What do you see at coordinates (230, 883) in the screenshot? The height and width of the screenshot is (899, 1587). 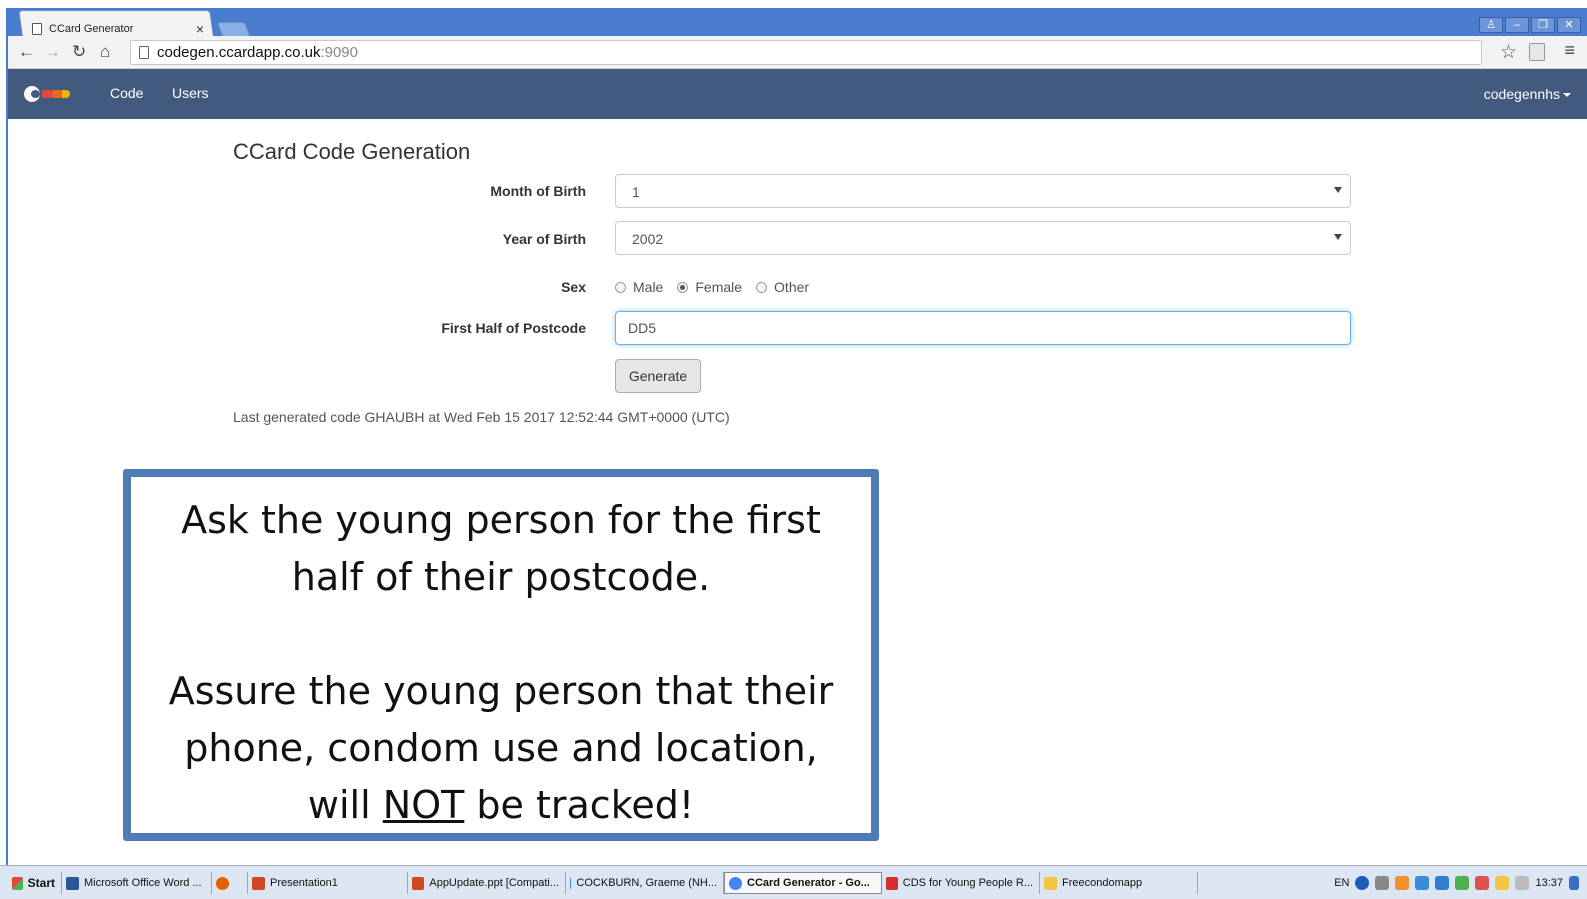 I see `taskbar-item-firefox` at bounding box center [230, 883].